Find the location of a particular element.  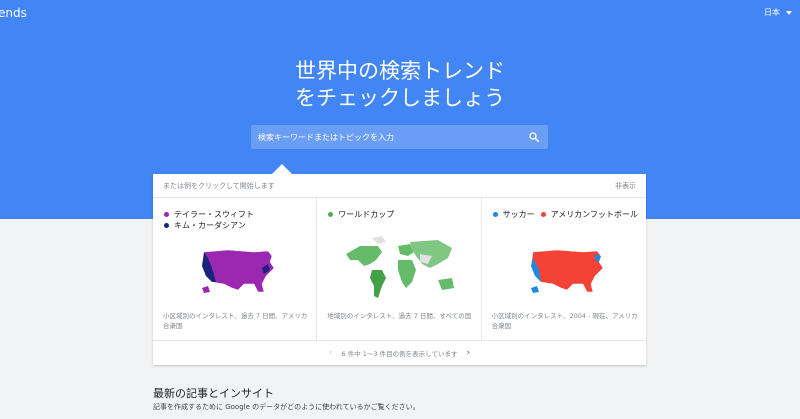

example-legend: サッカー アメリカンフットボール is located at coordinates (565, 214).